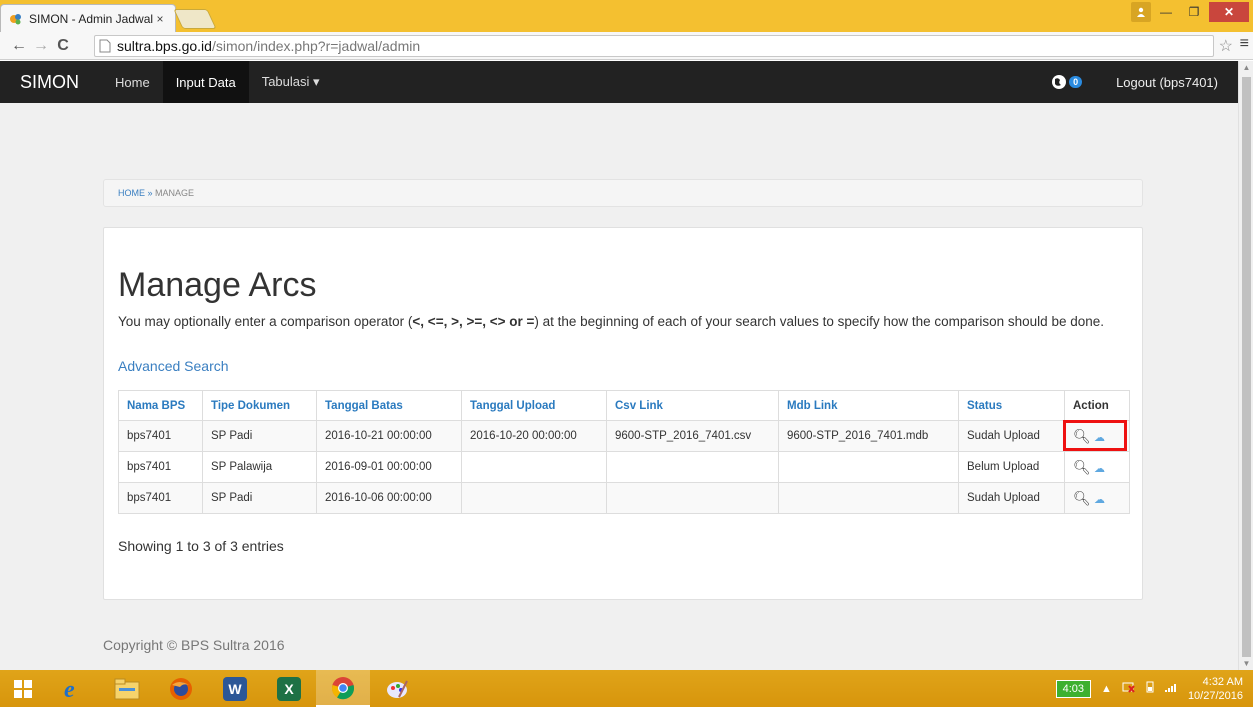  I want to click on nav-tabulasi-dropdown: Tabulasi ▾, so click(291, 82).